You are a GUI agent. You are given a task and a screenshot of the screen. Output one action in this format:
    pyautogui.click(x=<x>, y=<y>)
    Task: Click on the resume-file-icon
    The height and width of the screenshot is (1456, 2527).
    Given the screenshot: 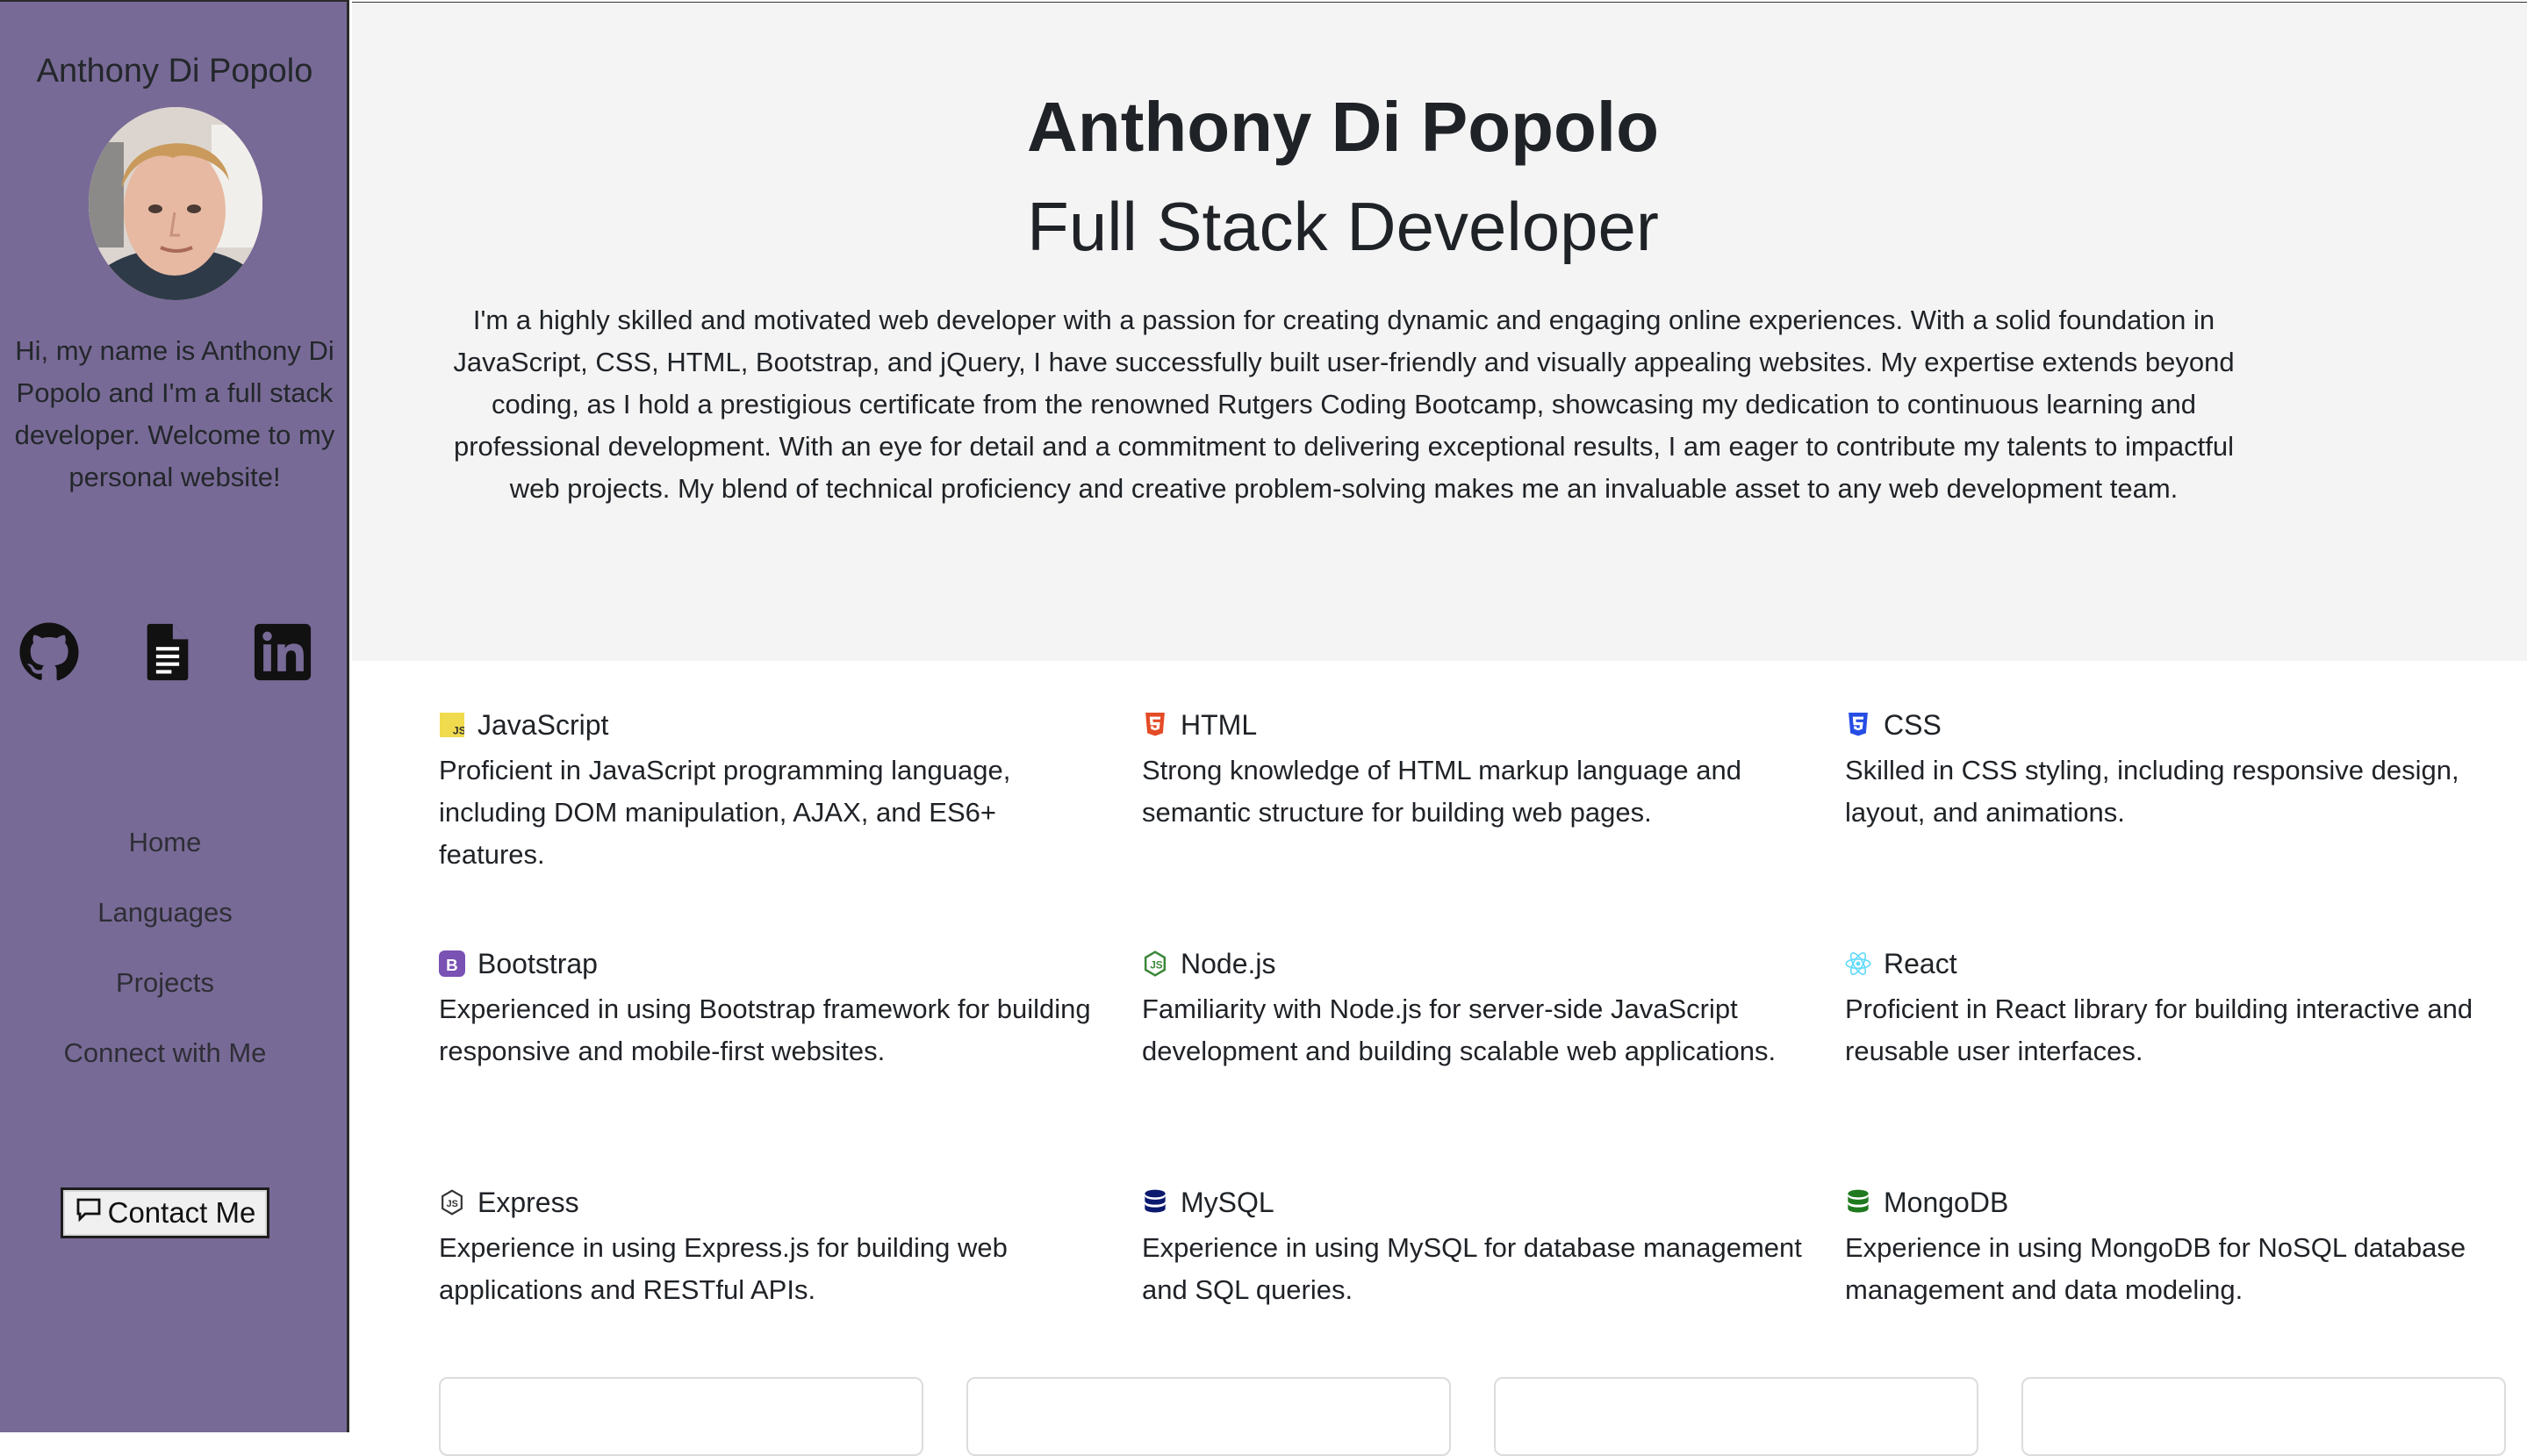 What is the action you would take?
    pyautogui.click(x=168, y=652)
    